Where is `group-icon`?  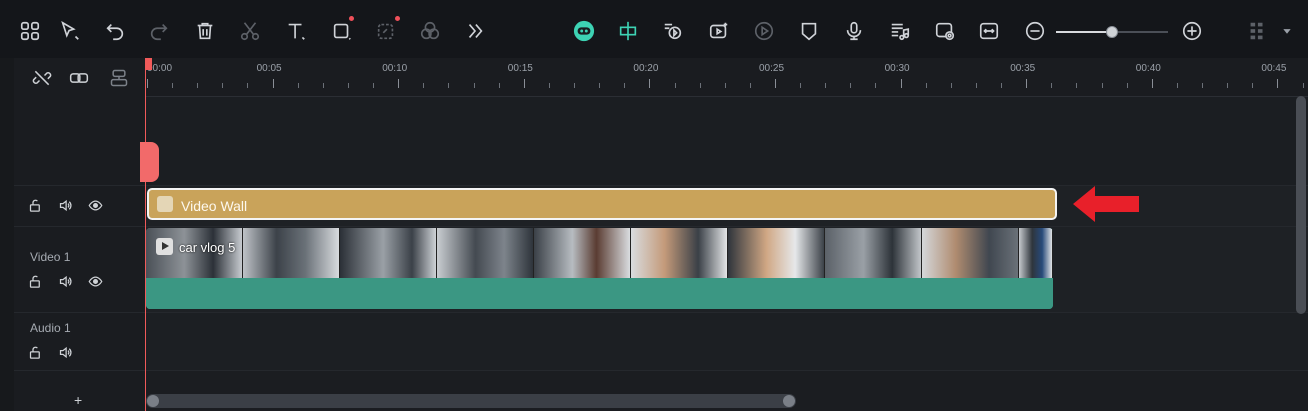
group-icon is located at coordinates (119, 78).